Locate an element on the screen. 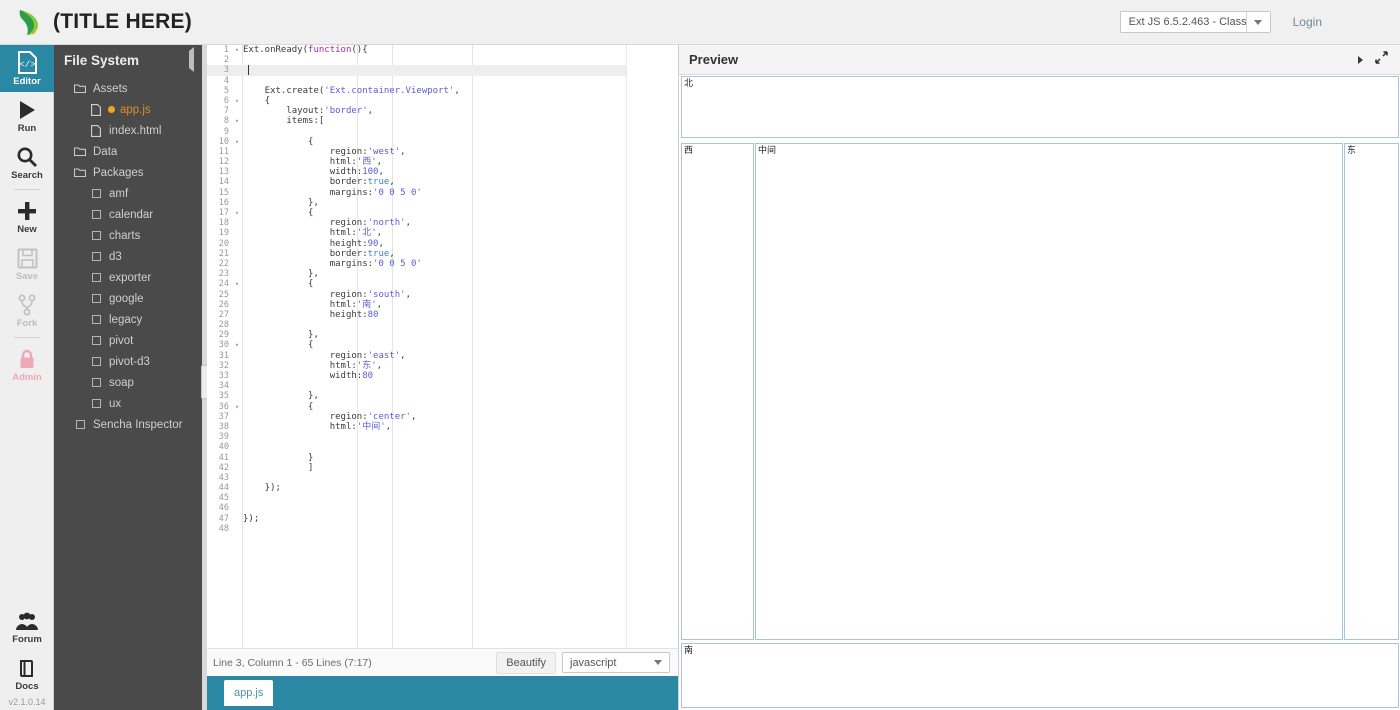 The image size is (1400, 710). tree-item-pivot: pivot is located at coordinates (128, 340).